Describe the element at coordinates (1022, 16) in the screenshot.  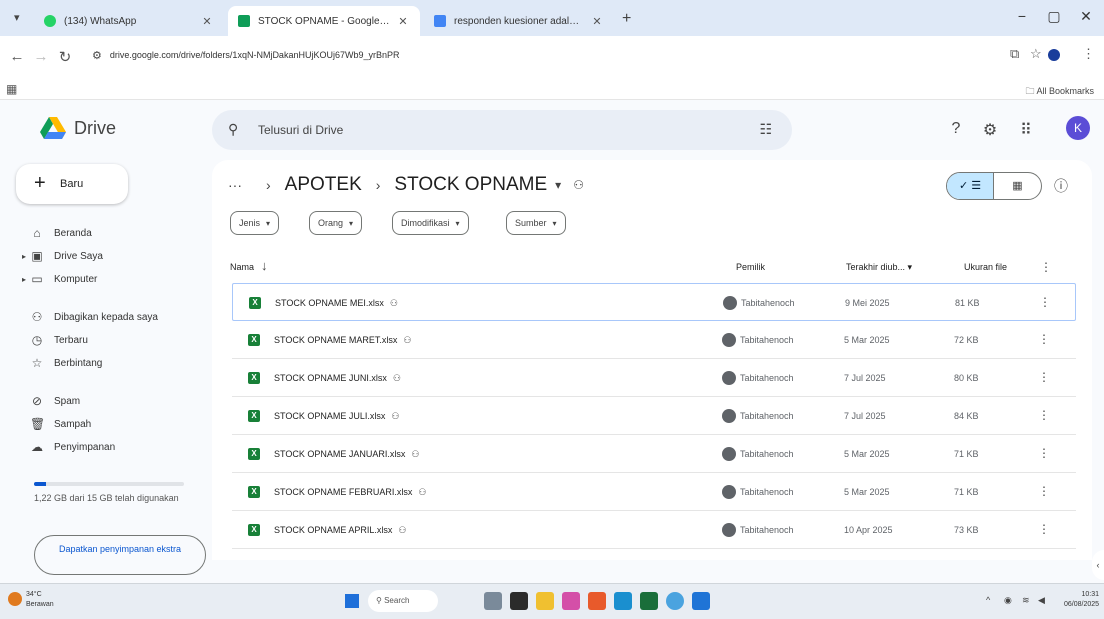
I see `minimize-icon: −` at that location.